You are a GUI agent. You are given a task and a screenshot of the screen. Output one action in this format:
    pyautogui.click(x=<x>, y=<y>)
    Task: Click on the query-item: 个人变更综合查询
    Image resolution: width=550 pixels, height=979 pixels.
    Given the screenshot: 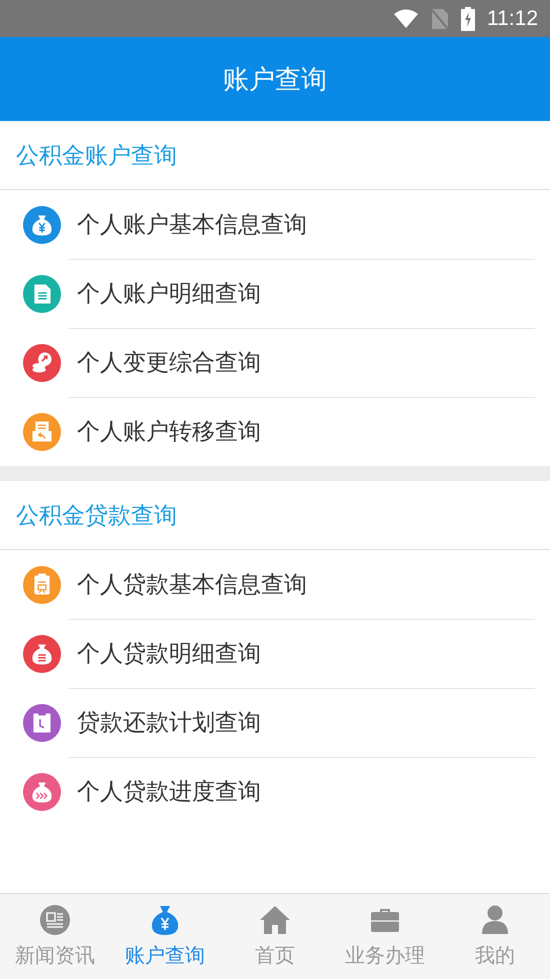 What is the action you would take?
    pyautogui.click(x=275, y=362)
    